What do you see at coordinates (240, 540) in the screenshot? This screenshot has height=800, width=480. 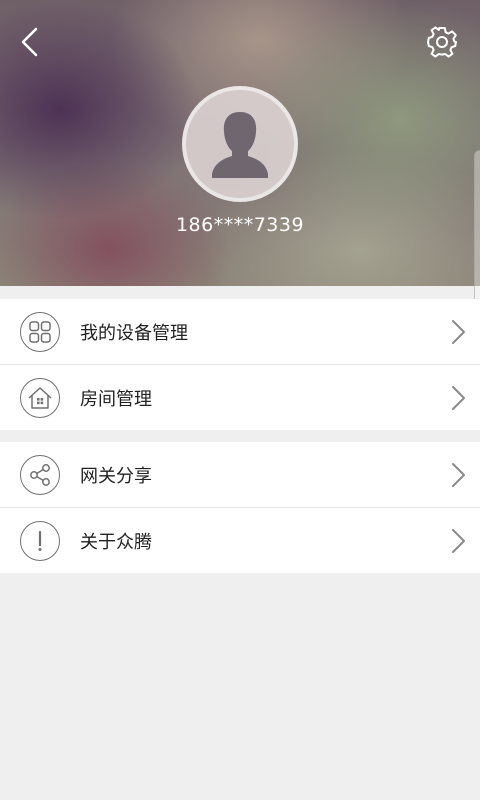 I see `menu-item-about: 关于众腾` at bounding box center [240, 540].